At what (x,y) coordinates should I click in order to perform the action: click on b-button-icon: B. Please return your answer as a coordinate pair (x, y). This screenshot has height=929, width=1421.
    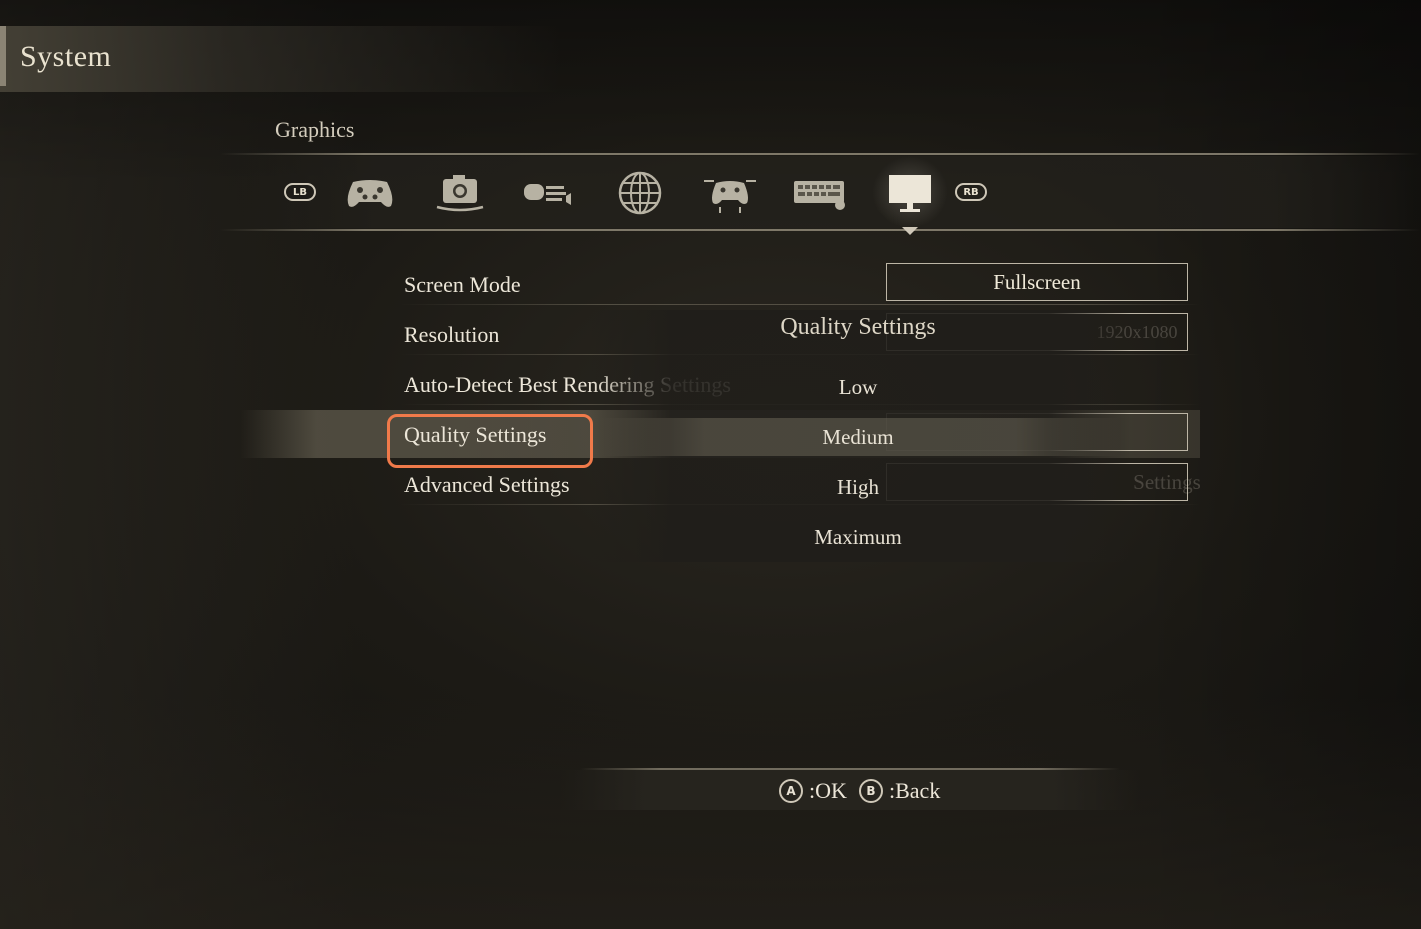
    Looking at the image, I should click on (871, 791).